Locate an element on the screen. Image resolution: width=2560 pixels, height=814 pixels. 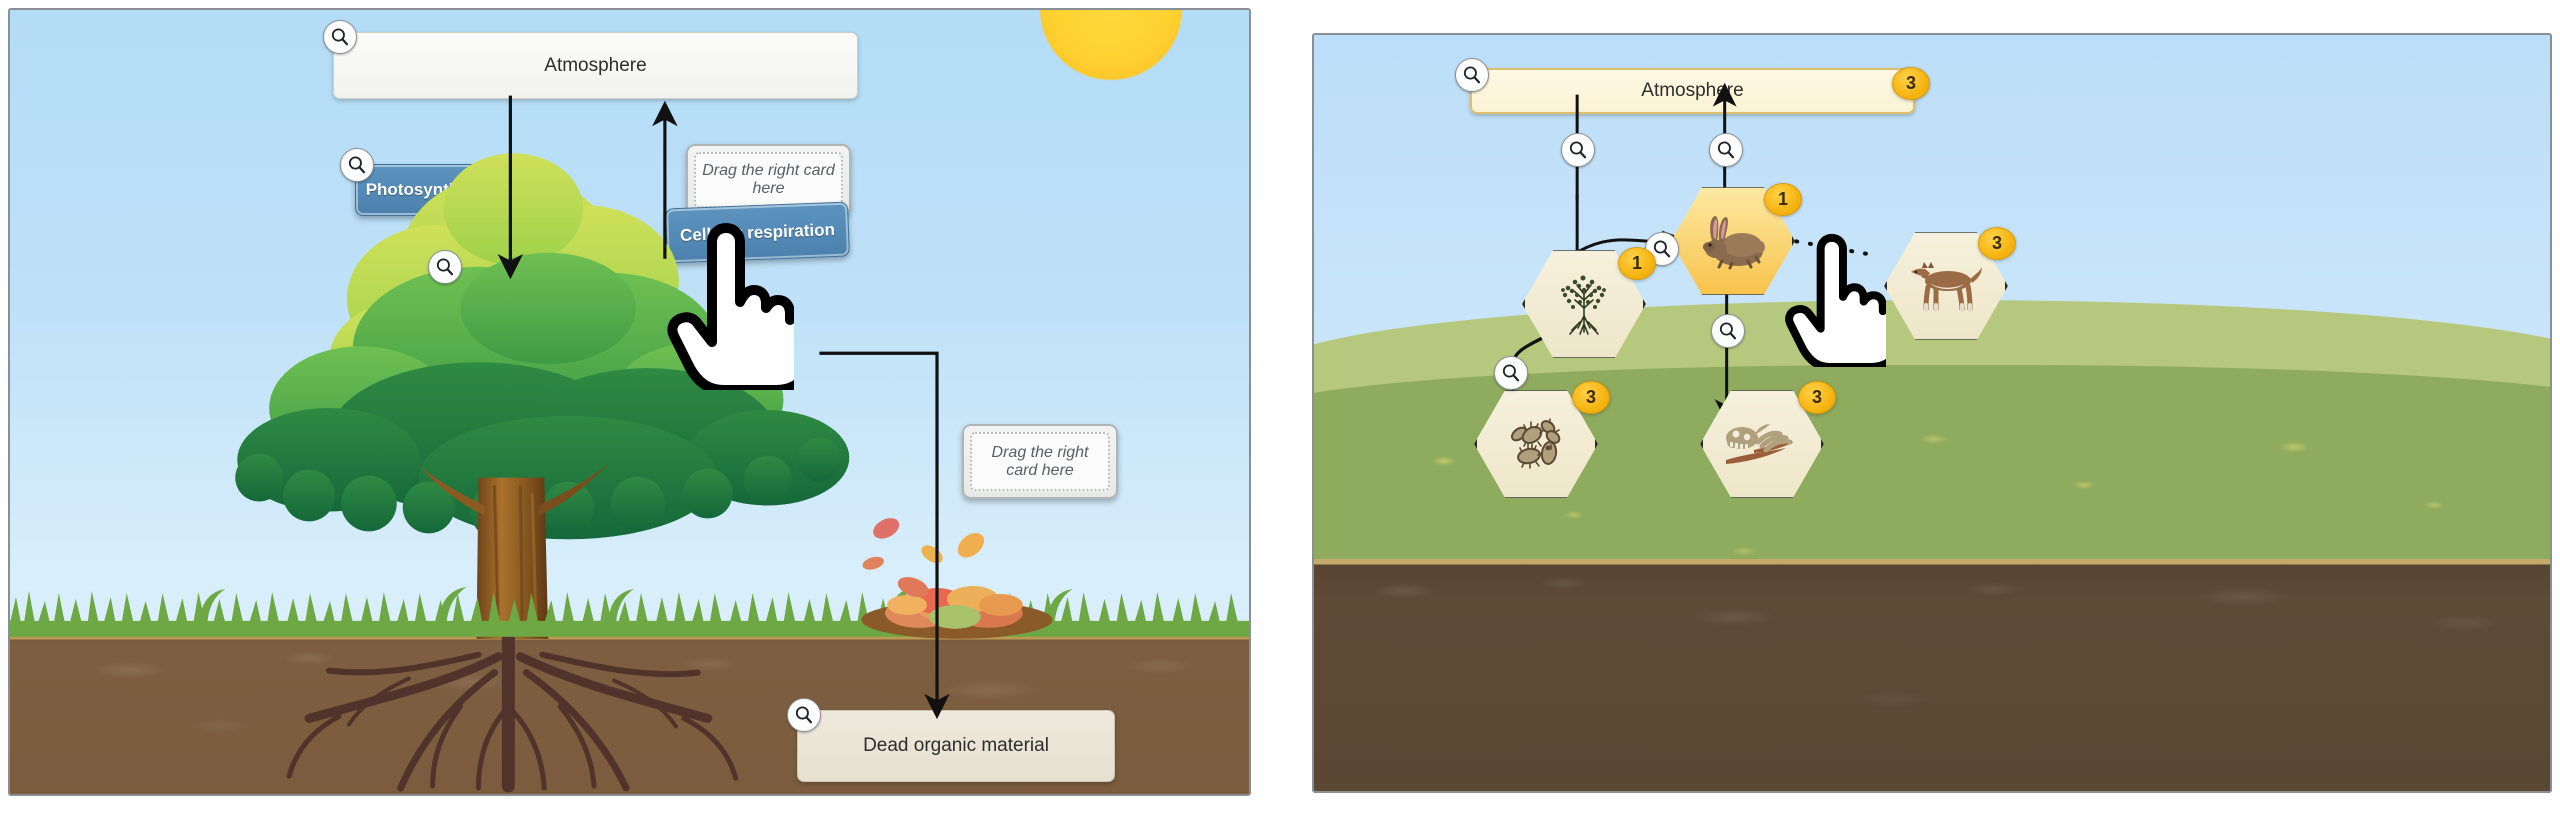
magnifier-dead-organic-icon is located at coordinates (804, 715).